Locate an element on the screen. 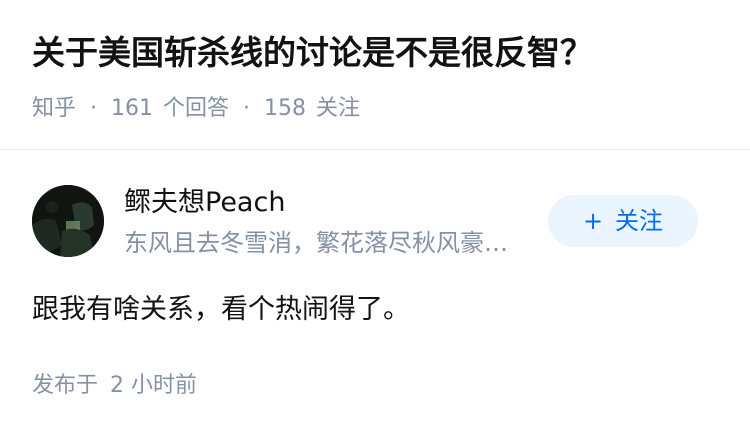  avatar-image is located at coordinates (68, 221).